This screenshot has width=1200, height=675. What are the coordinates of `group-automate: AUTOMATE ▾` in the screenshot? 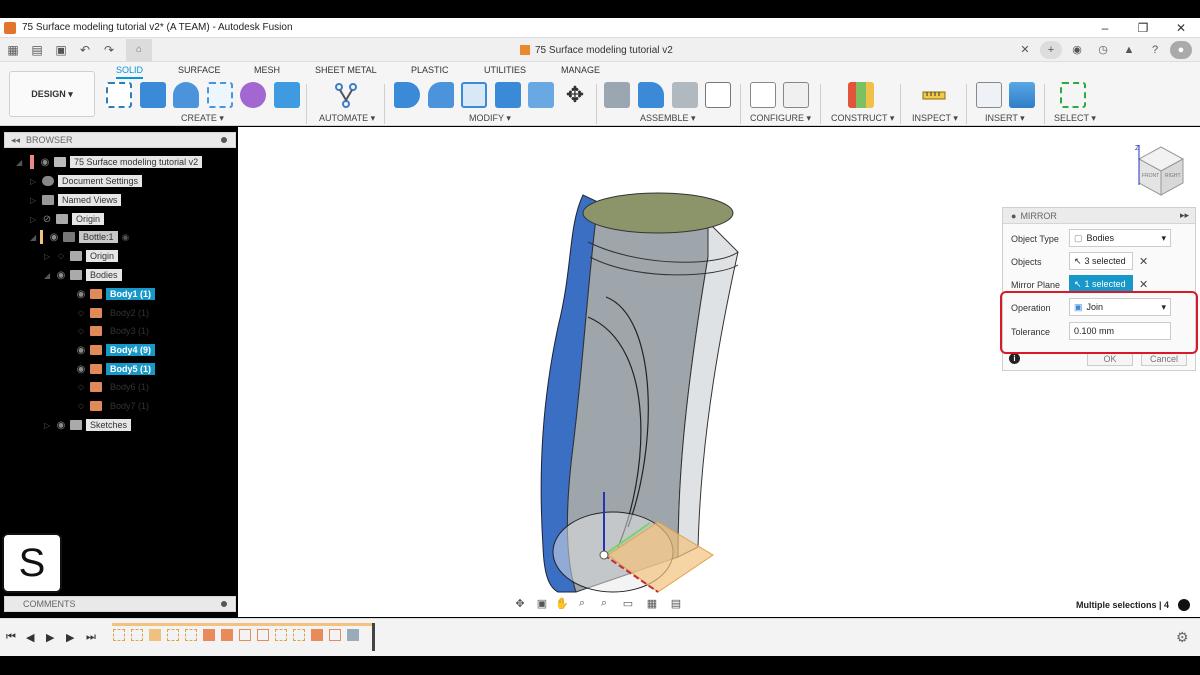 It's located at (347, 118).